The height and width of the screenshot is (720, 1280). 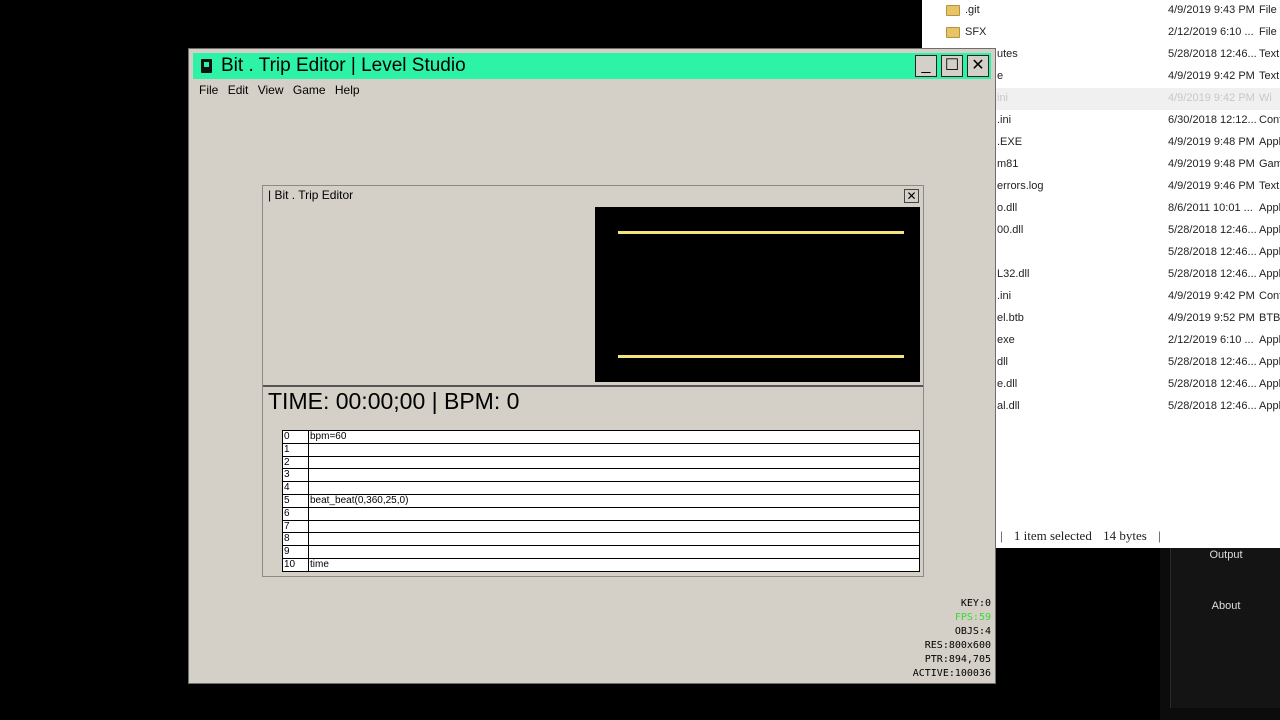 I want to click on file-name: ini, so click(x=1003, y=98).